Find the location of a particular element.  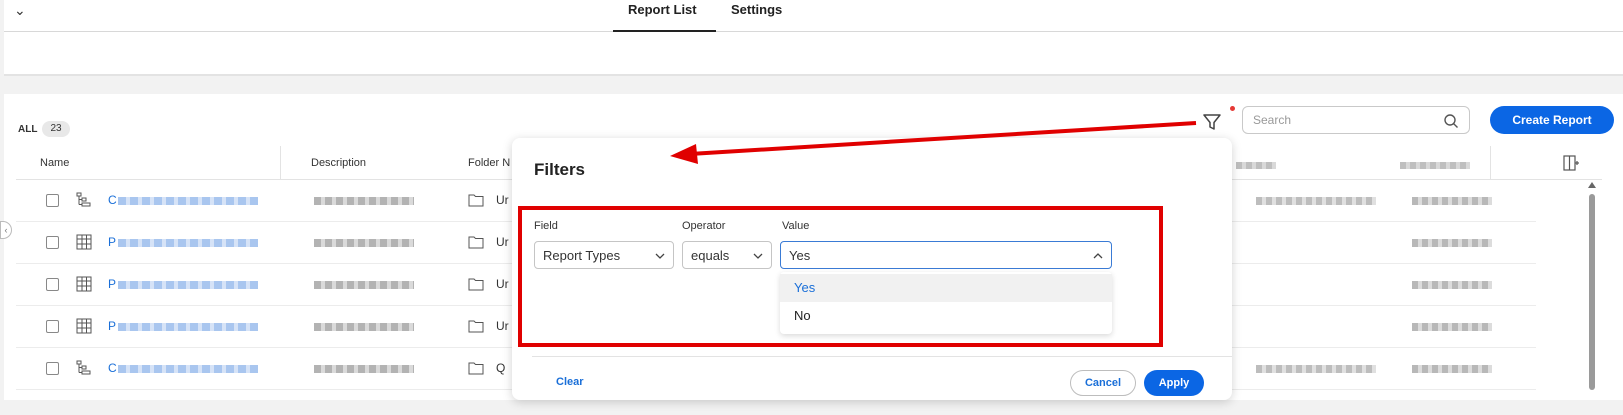

column-header-description: Description is located at coordinates (338, 163).